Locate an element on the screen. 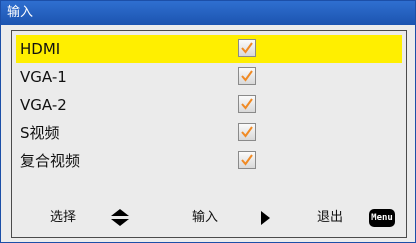  menu-key-icon: Menu is located at coordinates (382, 218).